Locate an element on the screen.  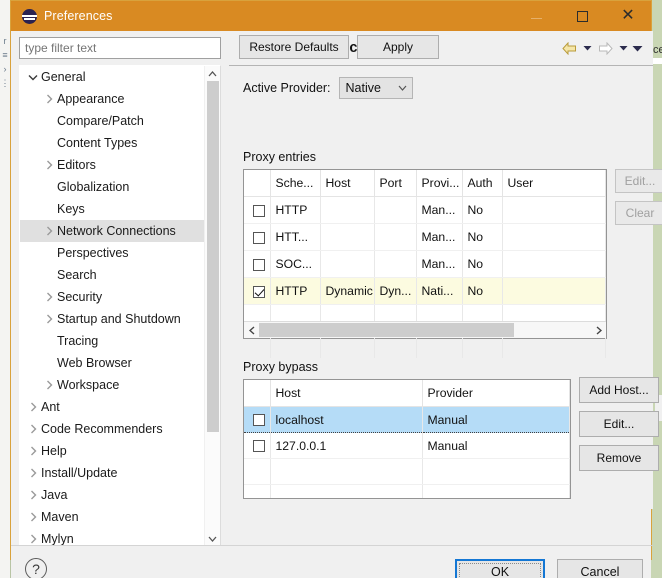
tree-item-label: Ant is located at coordinates (50, 407).